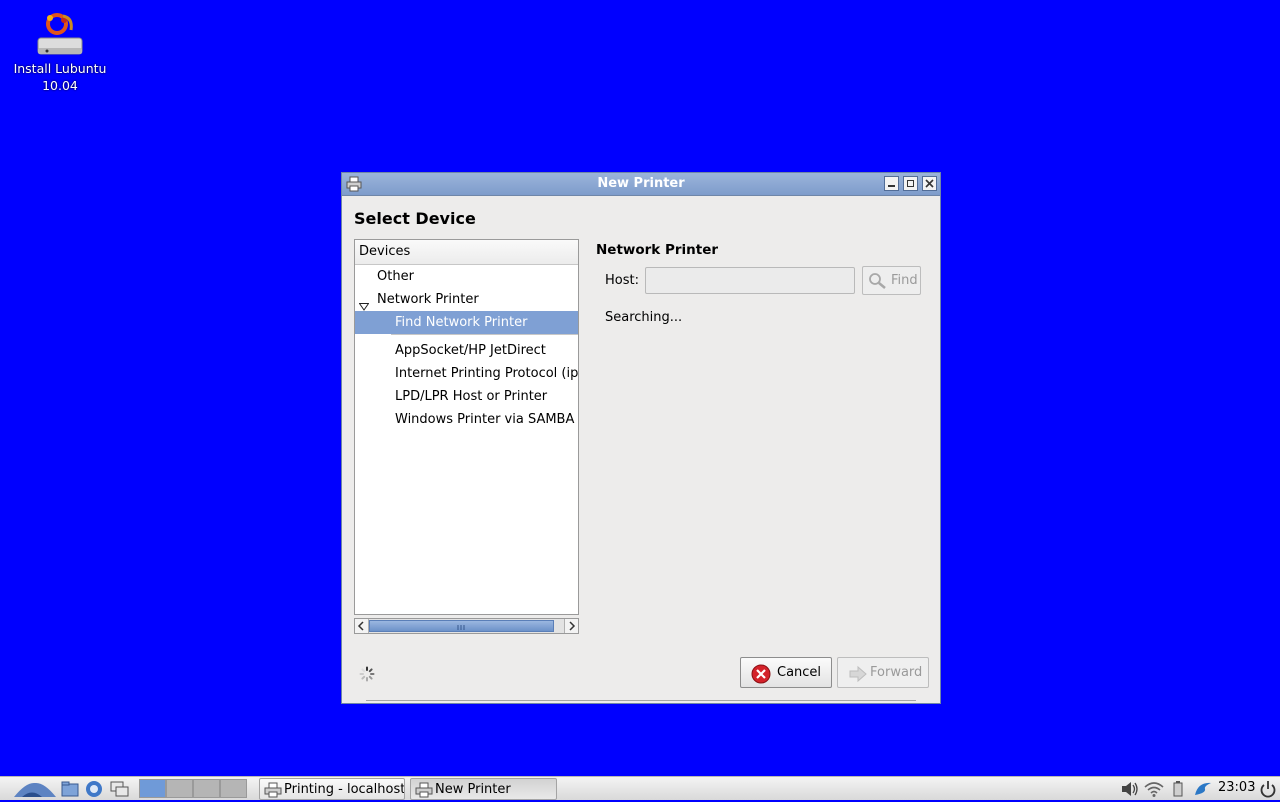 Image resolution: width=1280 pixels, height=802 pixels. What do you see at coordinates (1268, 791) in the screenshot?
I see `power-icon` at bounding box center [1268, 791].